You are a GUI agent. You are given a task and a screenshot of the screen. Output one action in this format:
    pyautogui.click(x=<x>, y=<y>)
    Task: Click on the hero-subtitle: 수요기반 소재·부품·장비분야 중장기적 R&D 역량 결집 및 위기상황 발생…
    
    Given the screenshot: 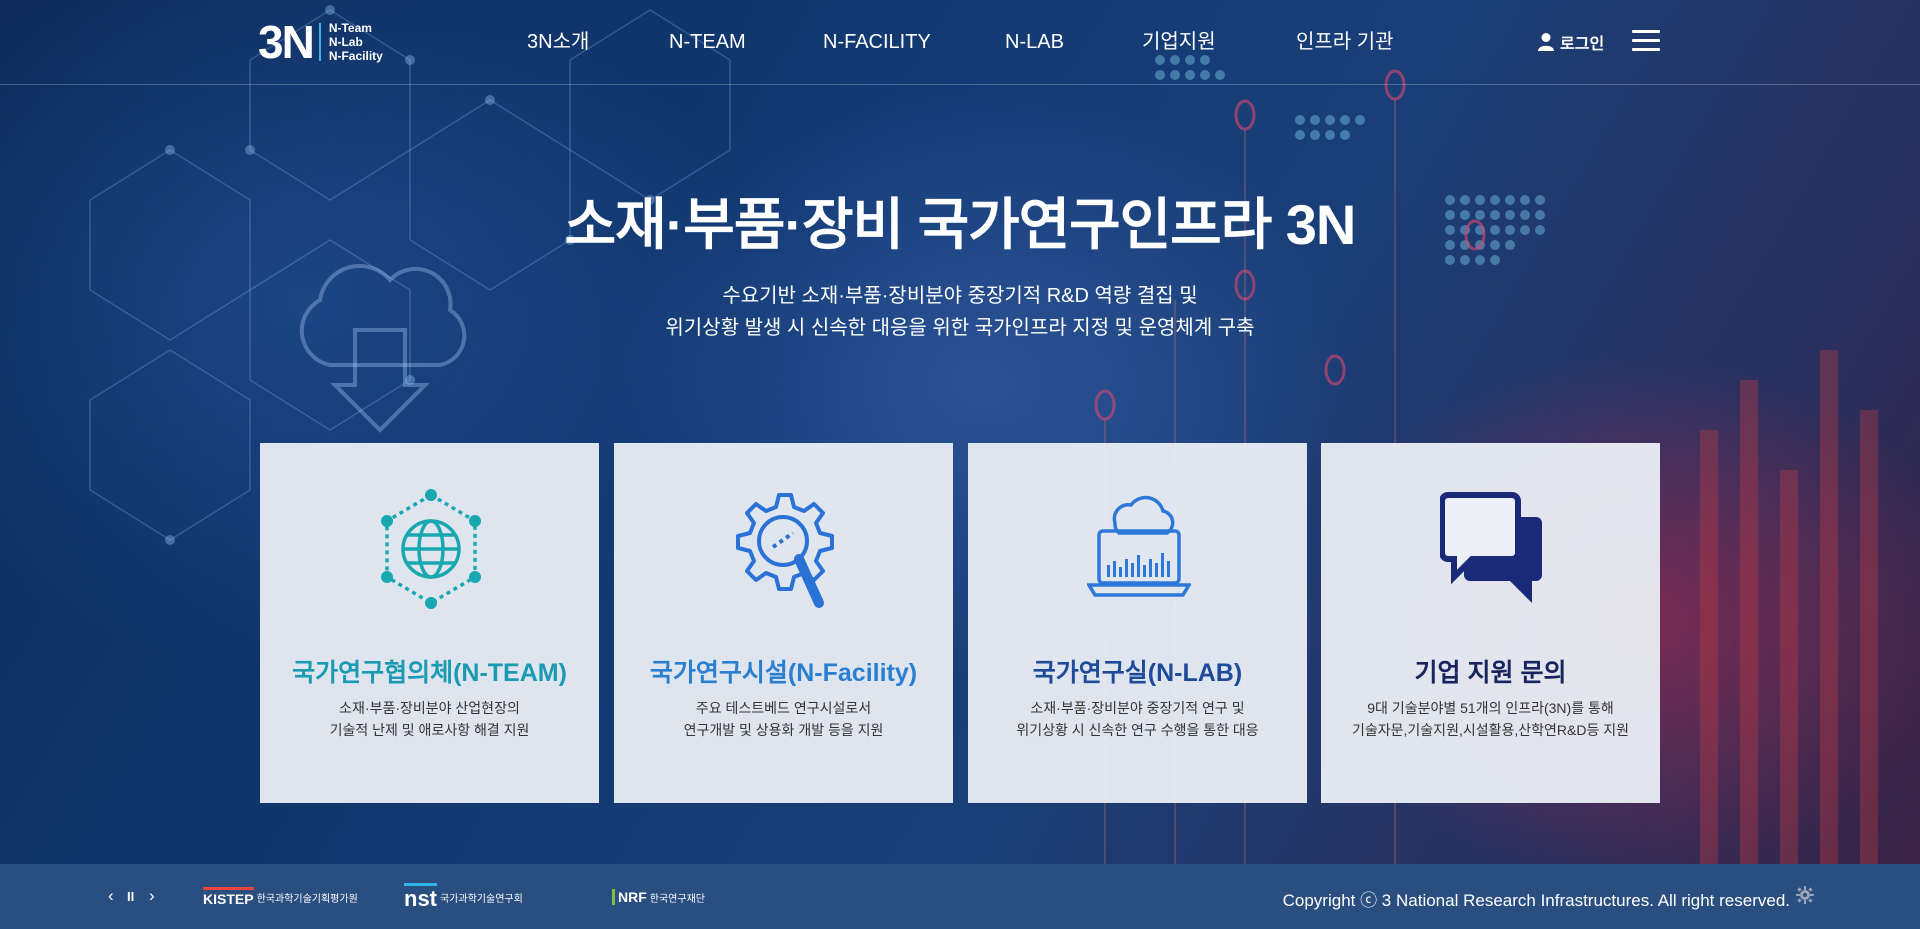 What is the action you would take?
    pyautogui.click(x=960, y=312)
    